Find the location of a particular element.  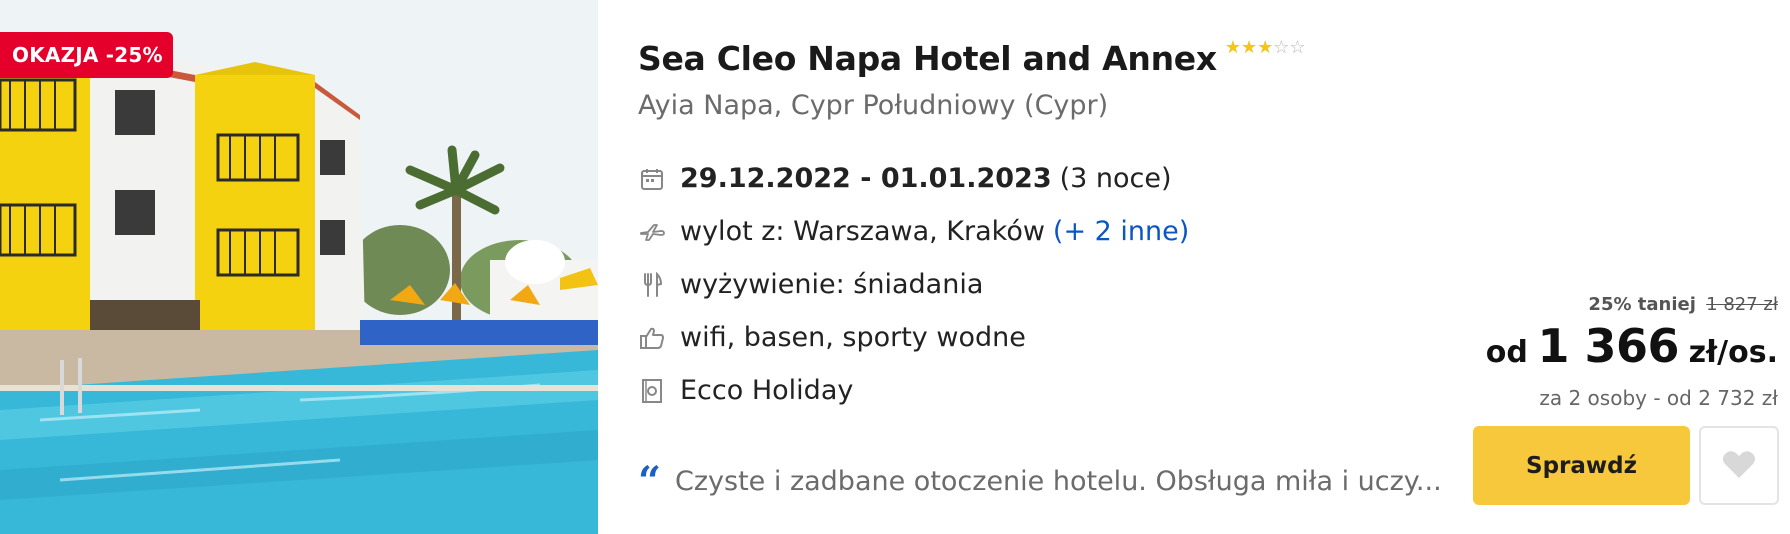

operator-icon is located at coordinates (652, 391).